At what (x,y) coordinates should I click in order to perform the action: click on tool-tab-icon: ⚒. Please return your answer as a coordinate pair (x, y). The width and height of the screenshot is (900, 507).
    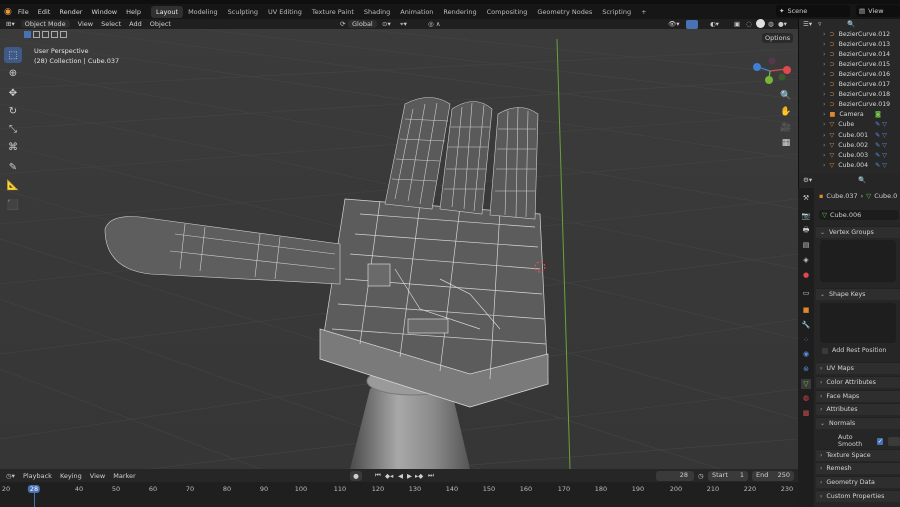
    Looking at the image, I should click on (806, 198).